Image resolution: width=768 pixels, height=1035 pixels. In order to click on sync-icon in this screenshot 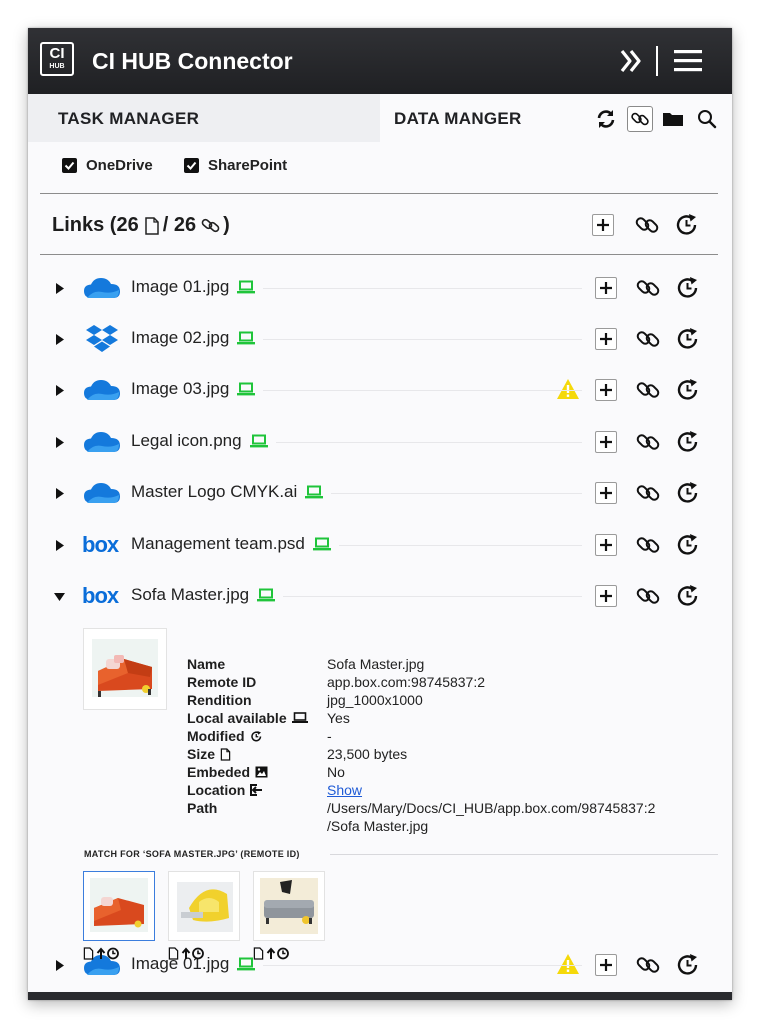, I will do `click(606, 119)`.